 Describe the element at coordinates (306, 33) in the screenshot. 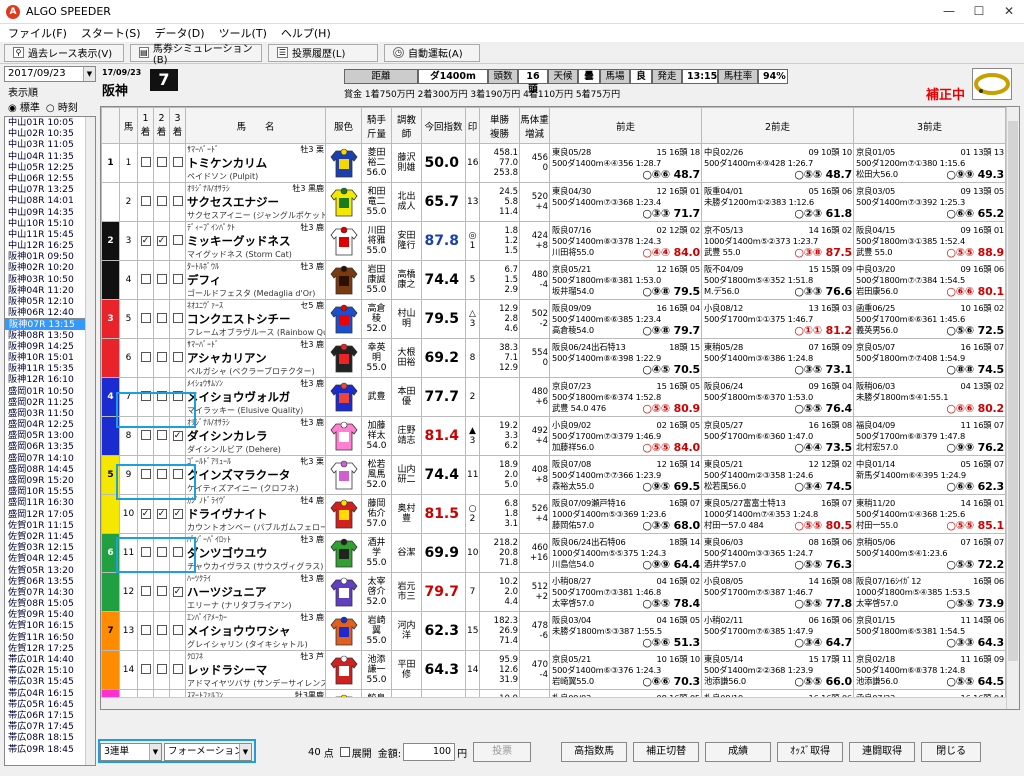

I see `menu-help: ヘルプ(H)` at that location.